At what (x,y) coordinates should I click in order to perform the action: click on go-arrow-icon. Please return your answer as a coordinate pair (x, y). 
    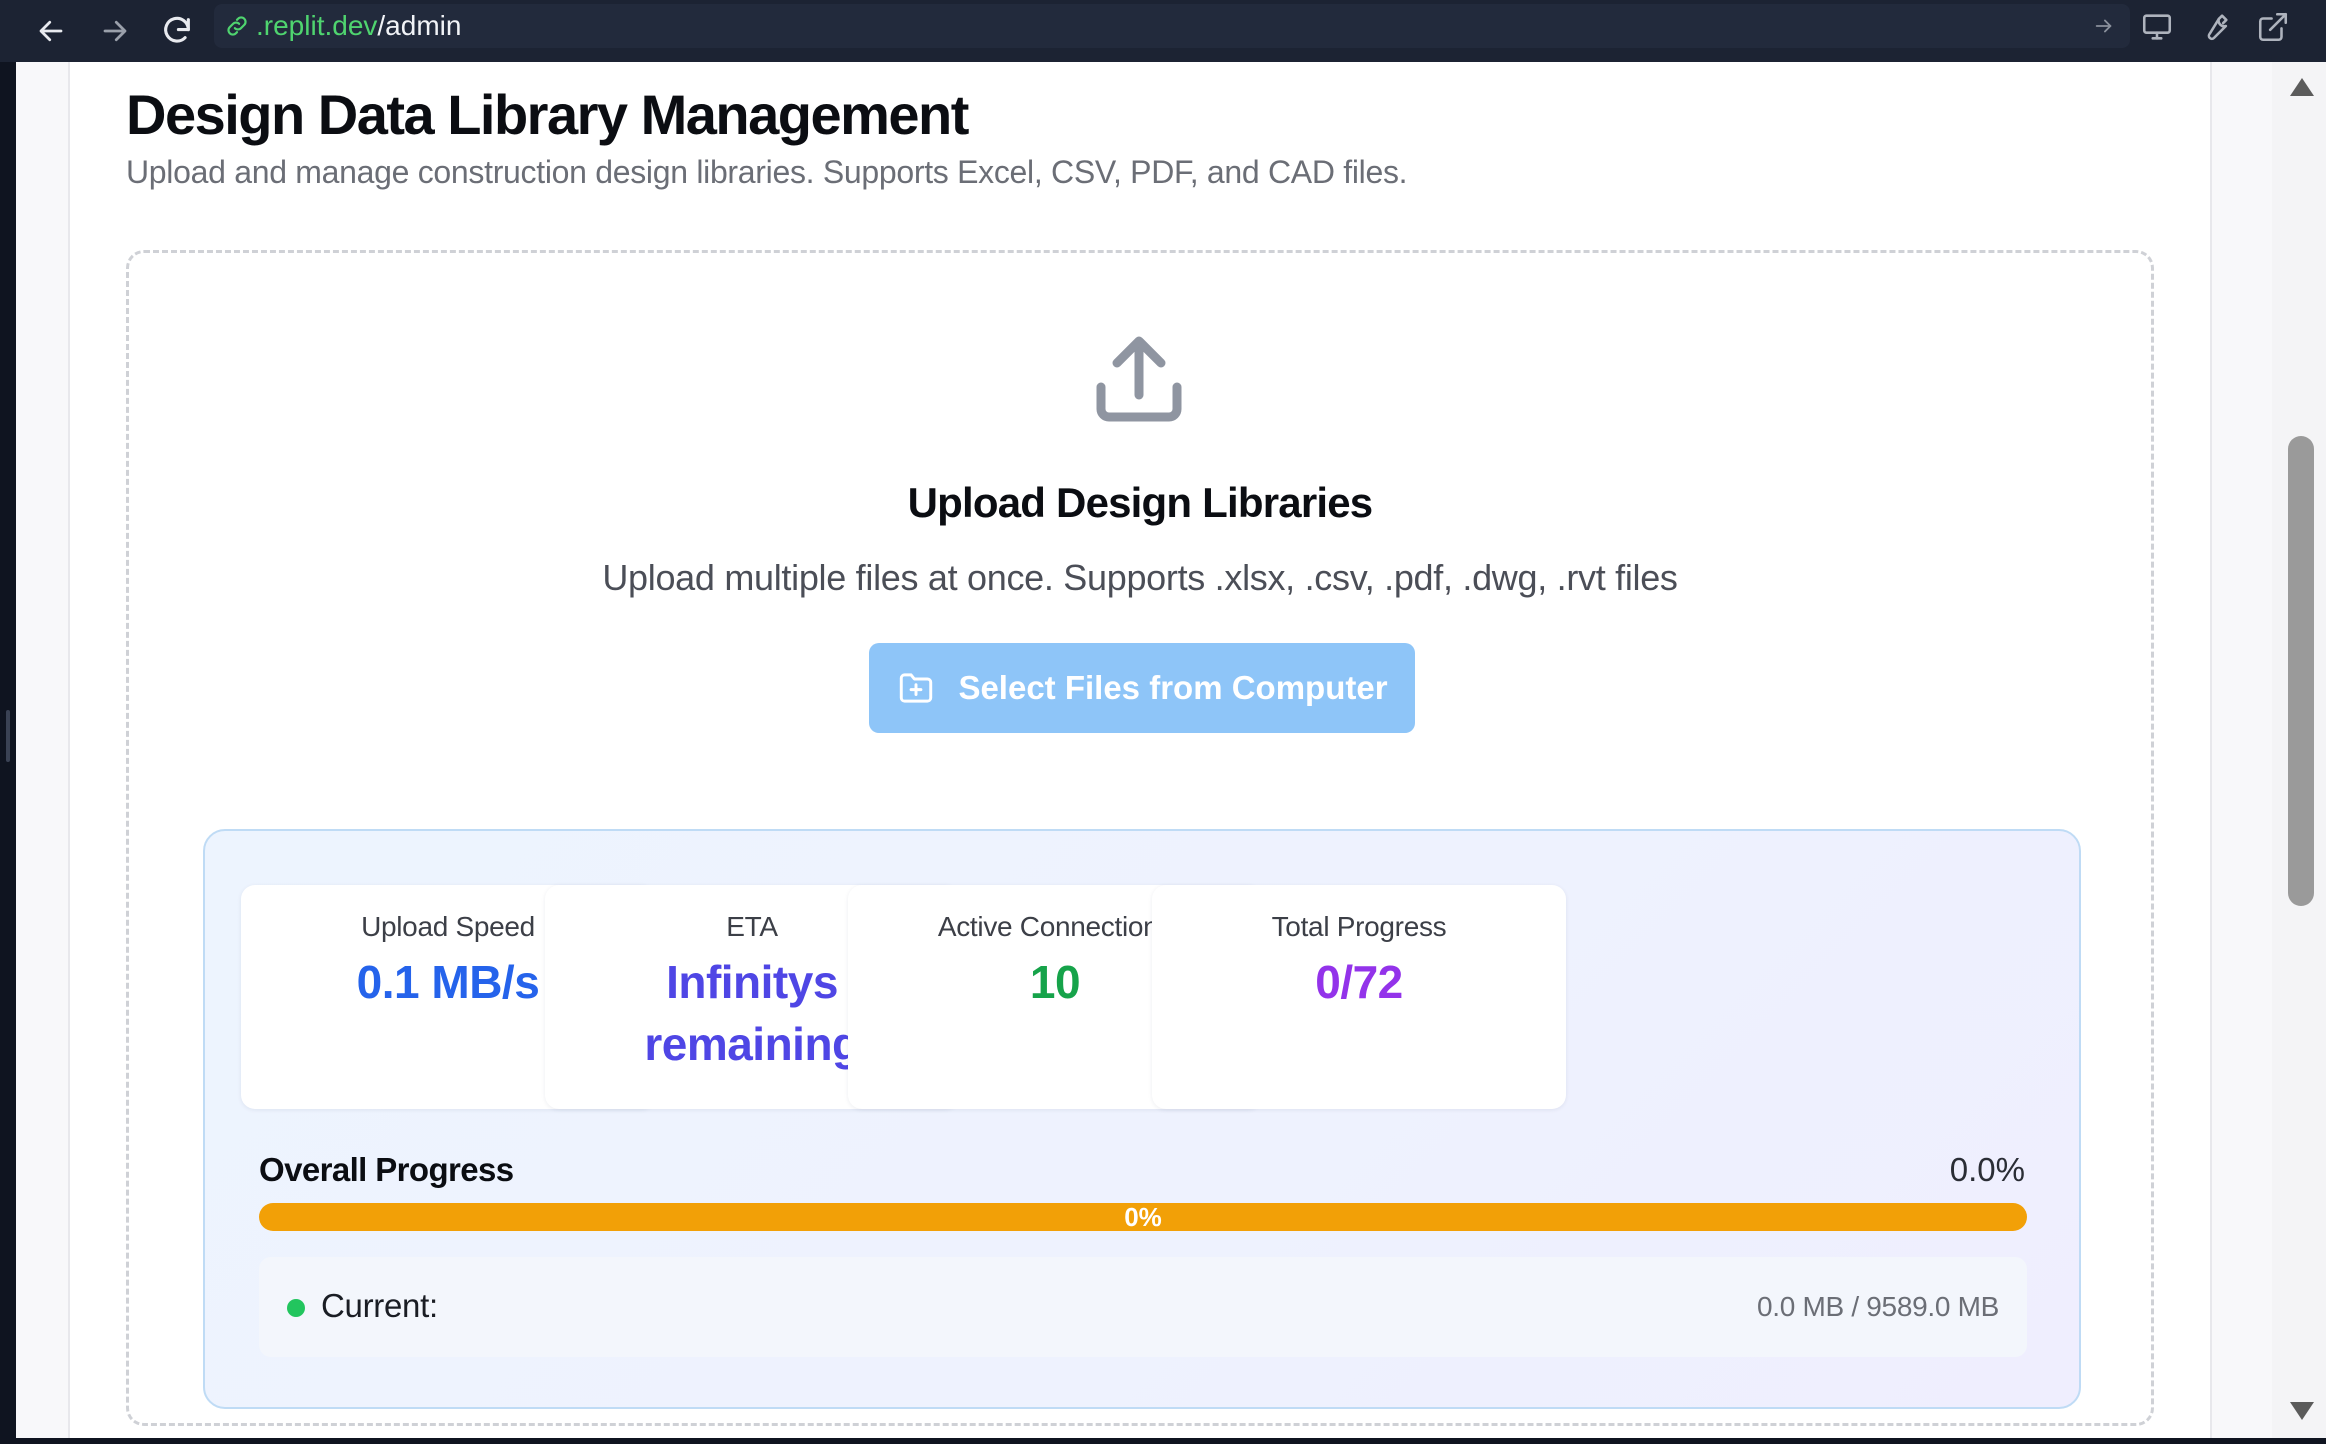
    Looking at the image, I should click on (2104, 26).